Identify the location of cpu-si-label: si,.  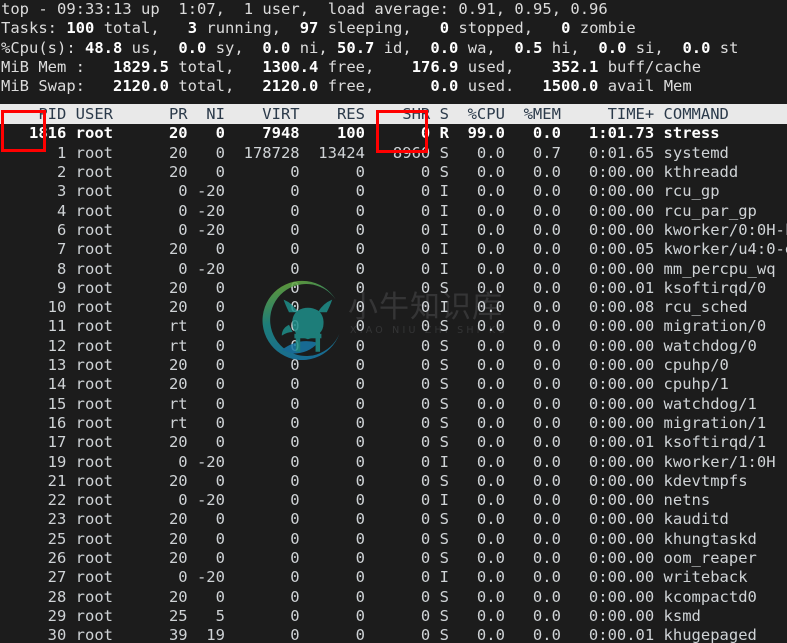
(649, 47).